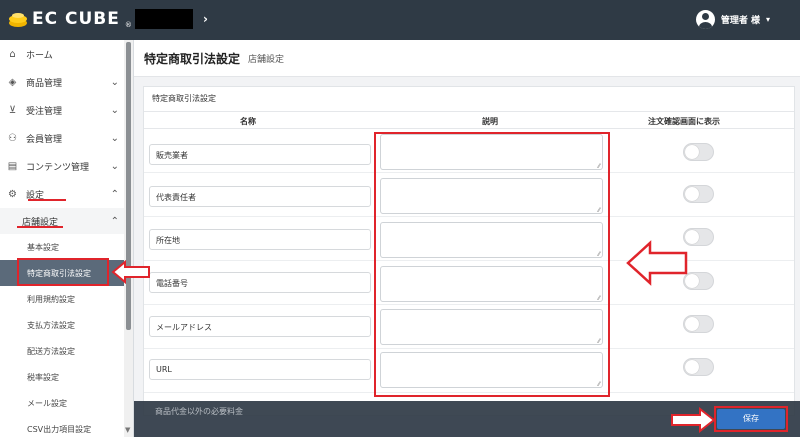  I want to click on logo-trademark: ®, so click(128, 25).